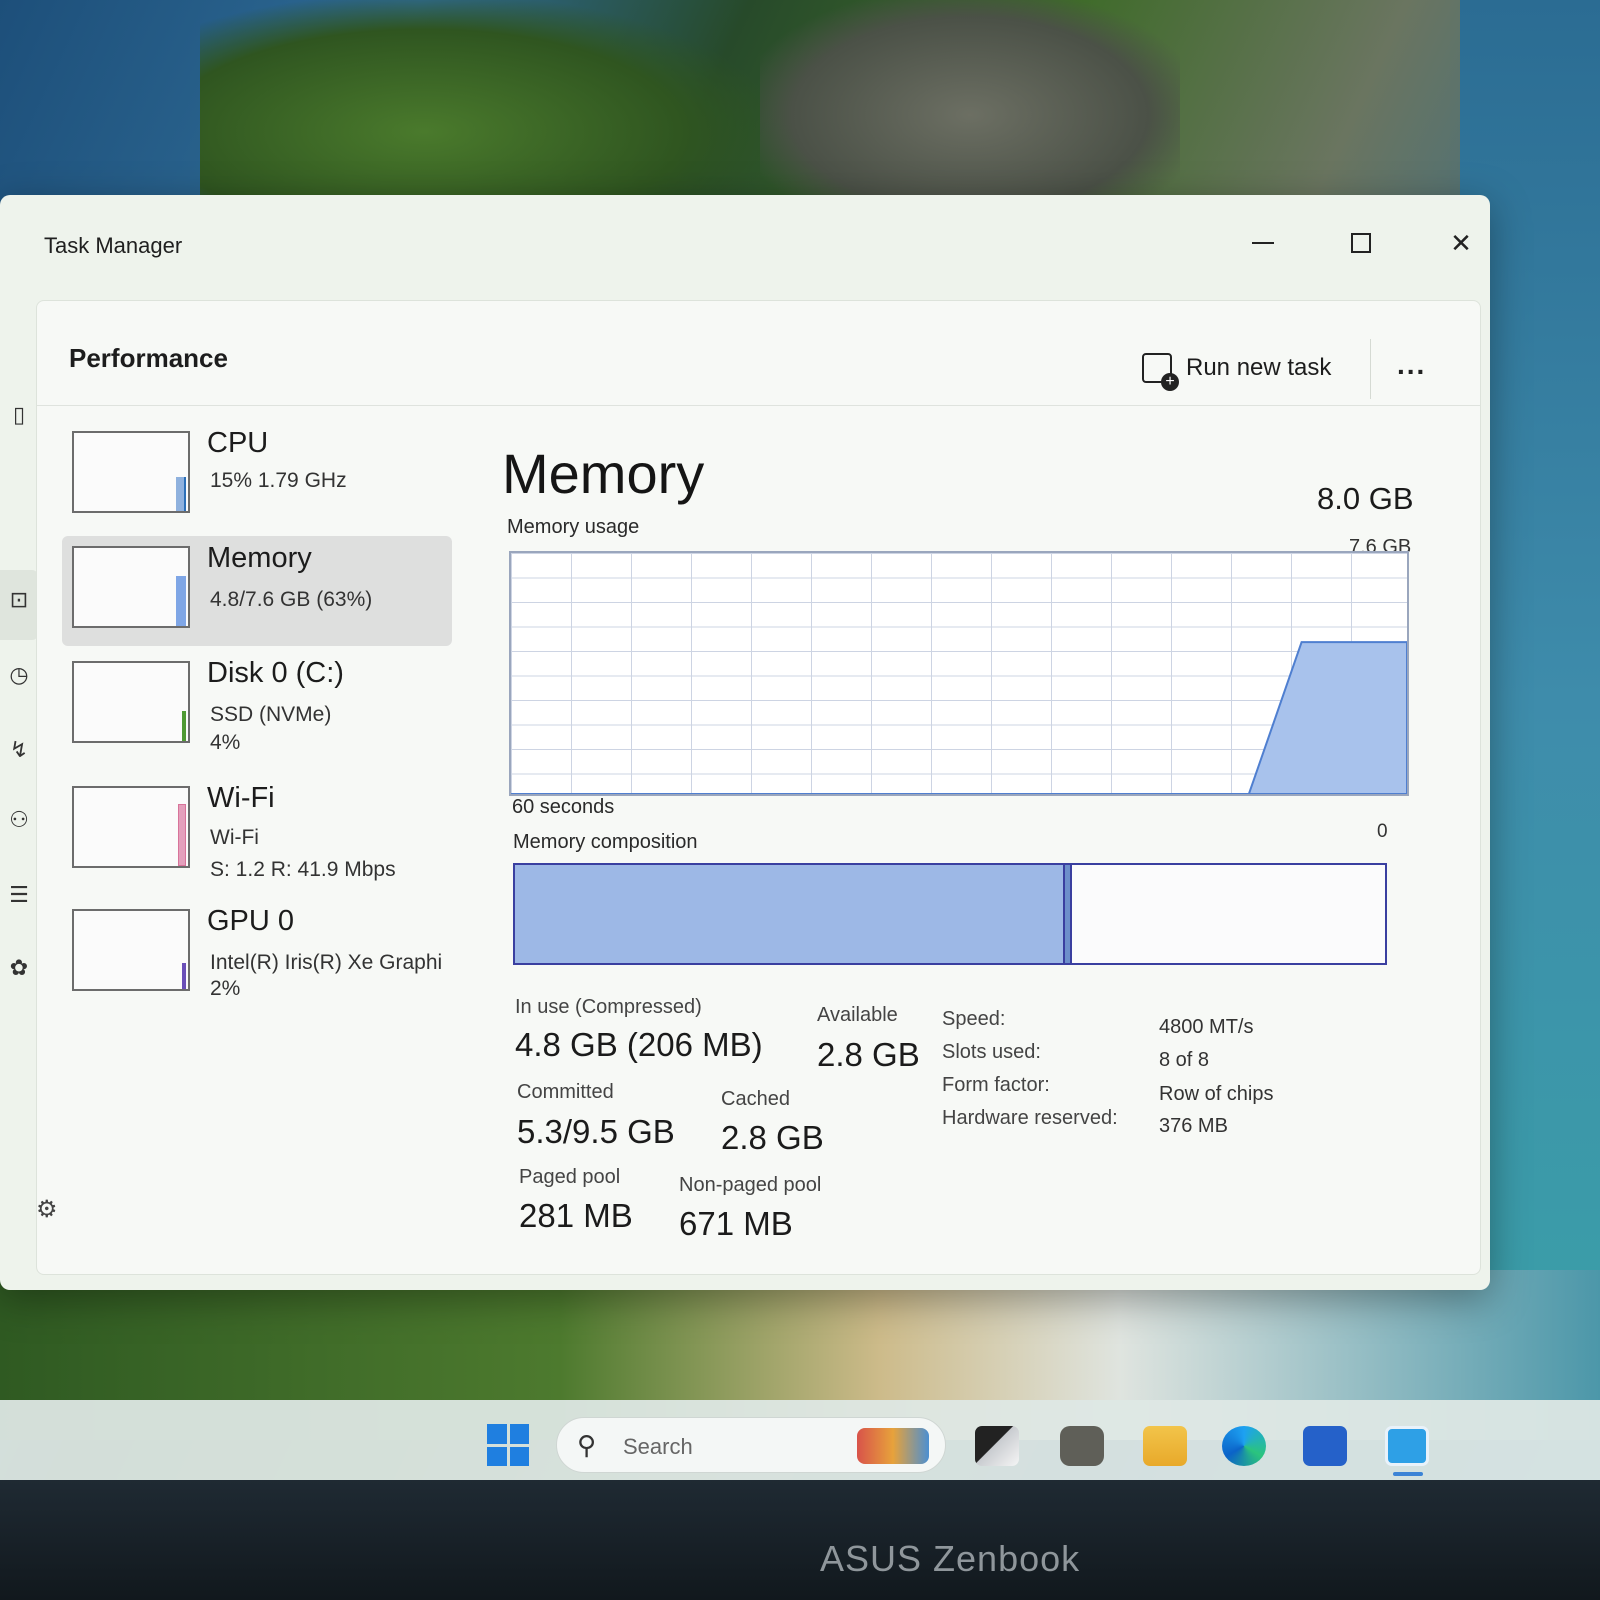  I want to click on device-wifi: Wi-Fi Wi-Fi S: 1.2 R: 41.9 Mbps, so click(257, 831).